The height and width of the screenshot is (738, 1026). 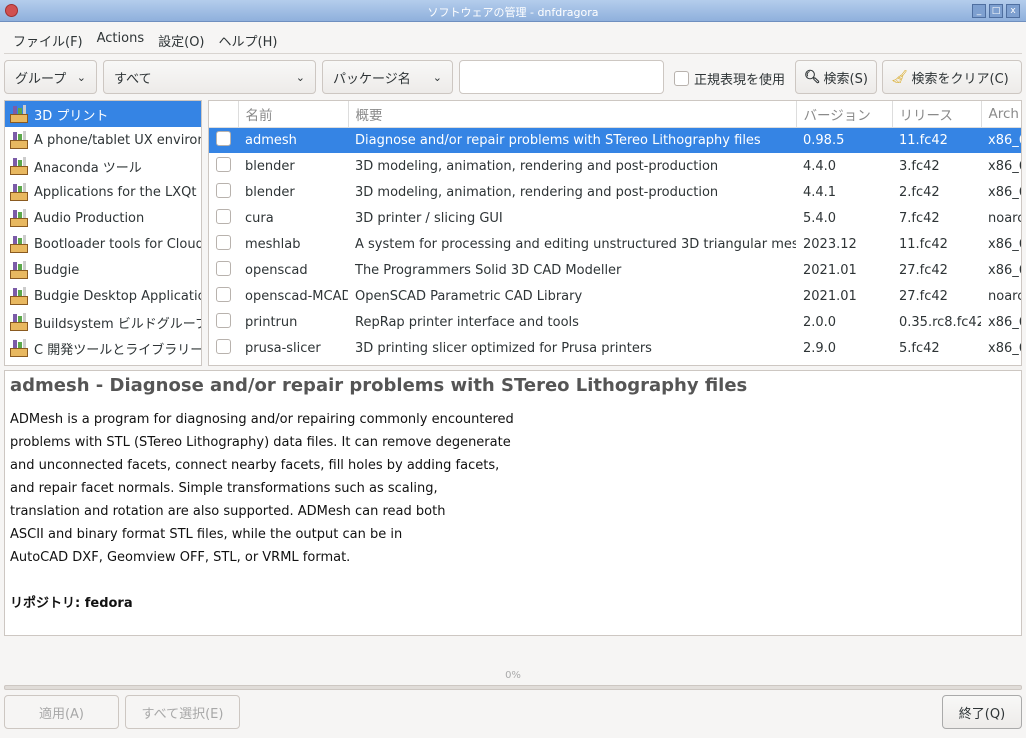 What do you see at coordinates (469, 296) in the screenshot?
I see `package-summary: OpenSCAD Parametric CAD Library` at bounding box center [469, 296].